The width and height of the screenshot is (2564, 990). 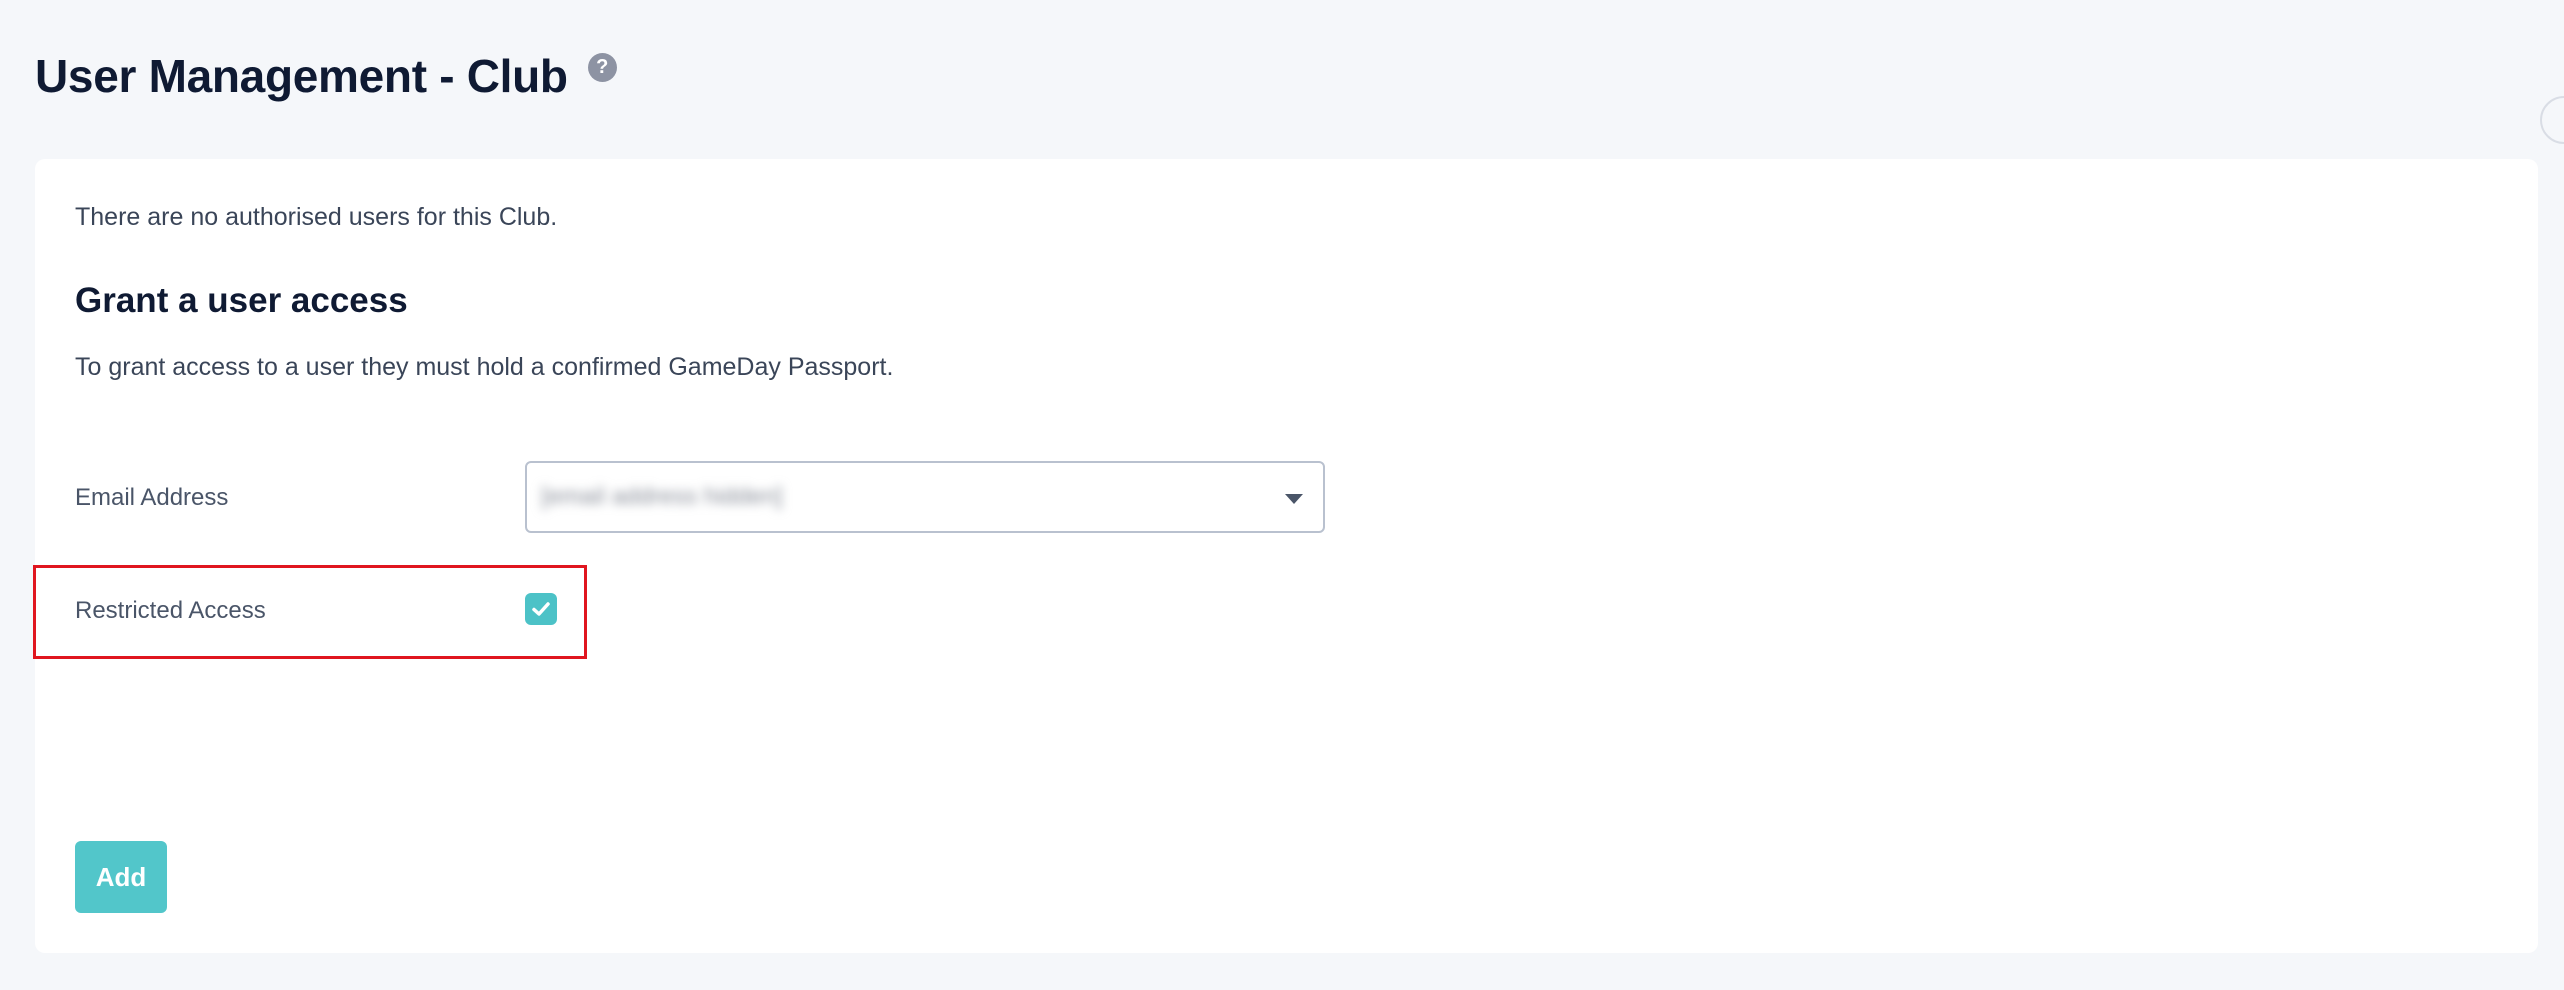 I want to click on add-button: Add, so click(x=121, y=877).